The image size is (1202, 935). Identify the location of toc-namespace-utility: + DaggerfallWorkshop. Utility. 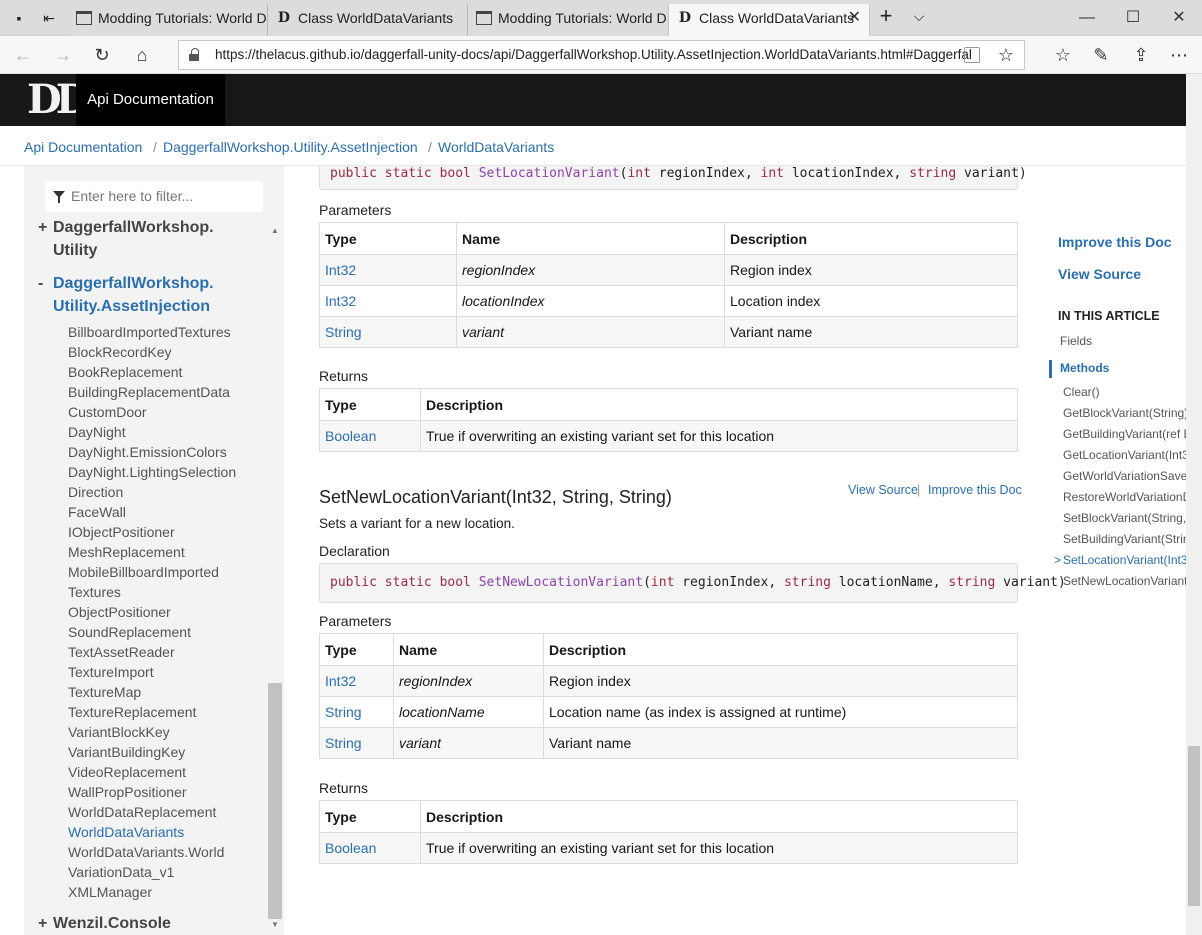
(126, 239).